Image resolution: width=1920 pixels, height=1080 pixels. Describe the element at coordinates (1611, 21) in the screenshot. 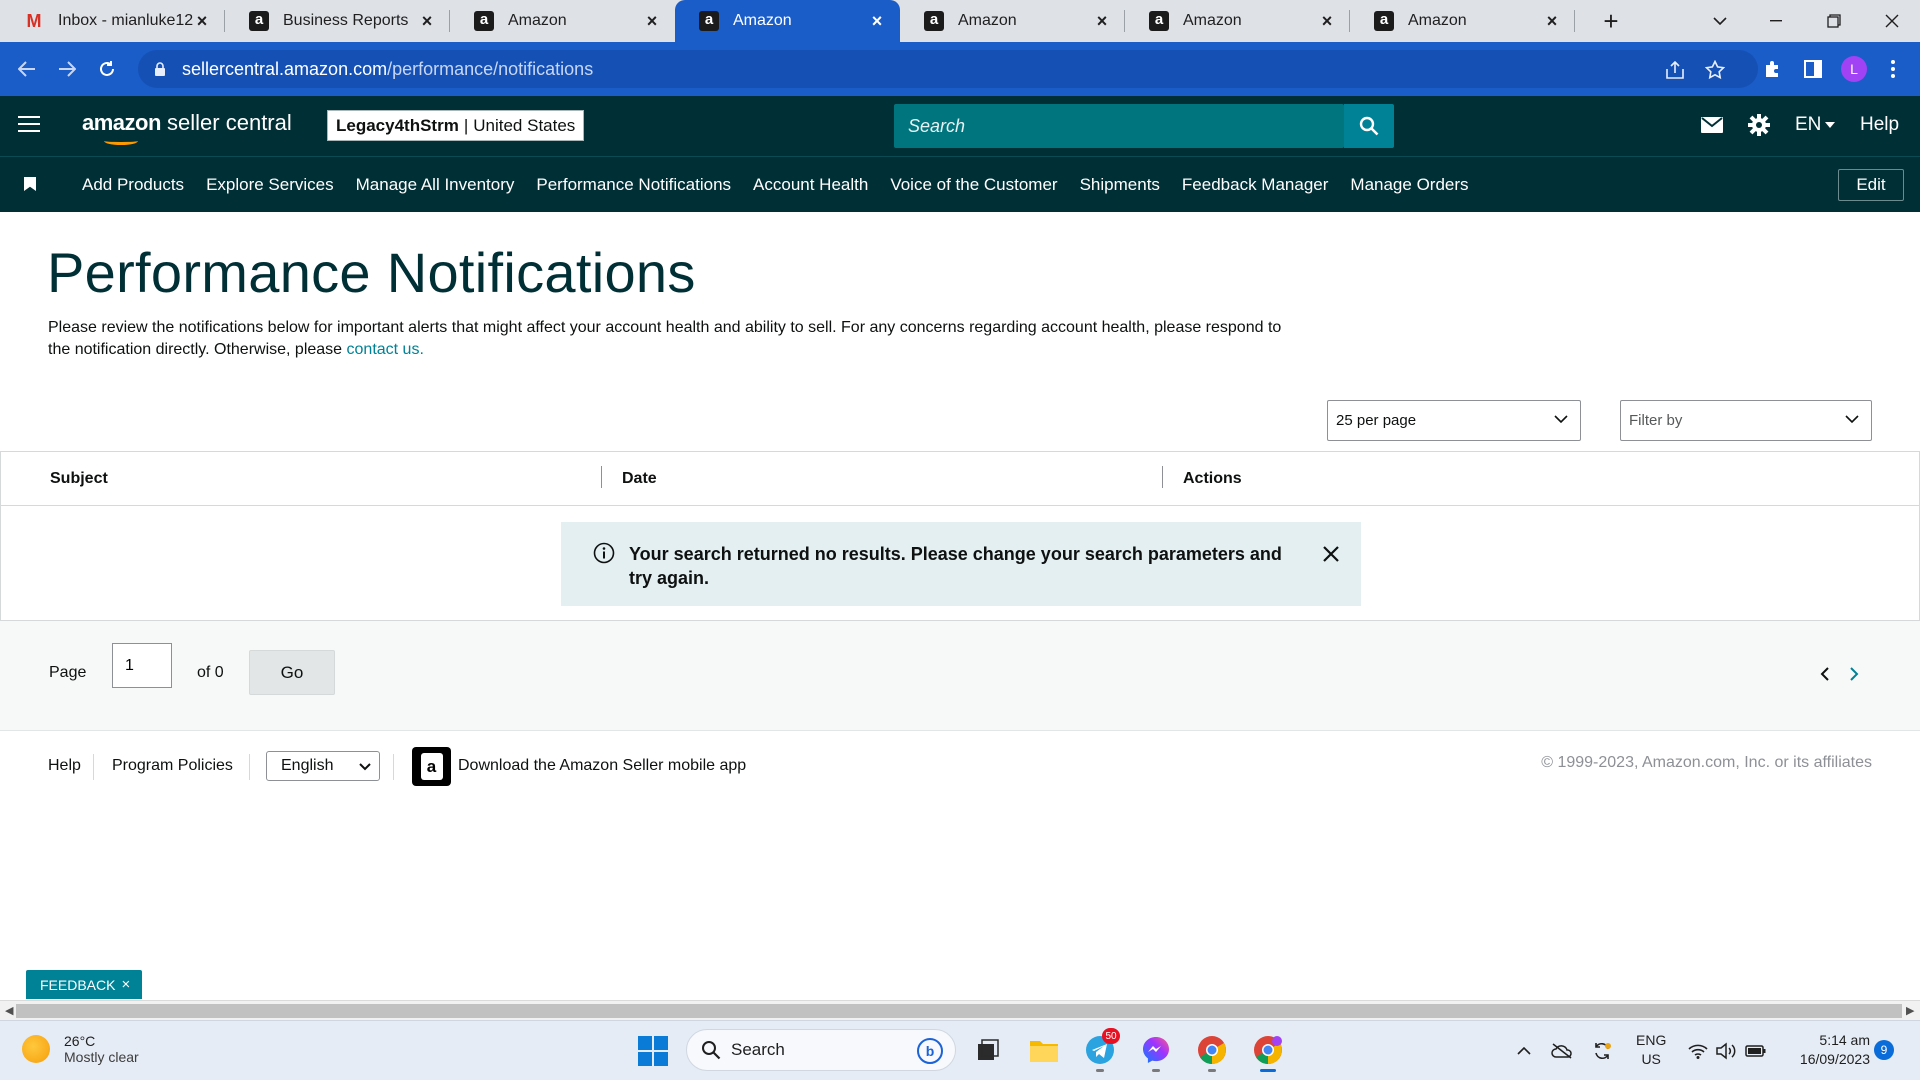

I see `new-tab-button: +` at that location.